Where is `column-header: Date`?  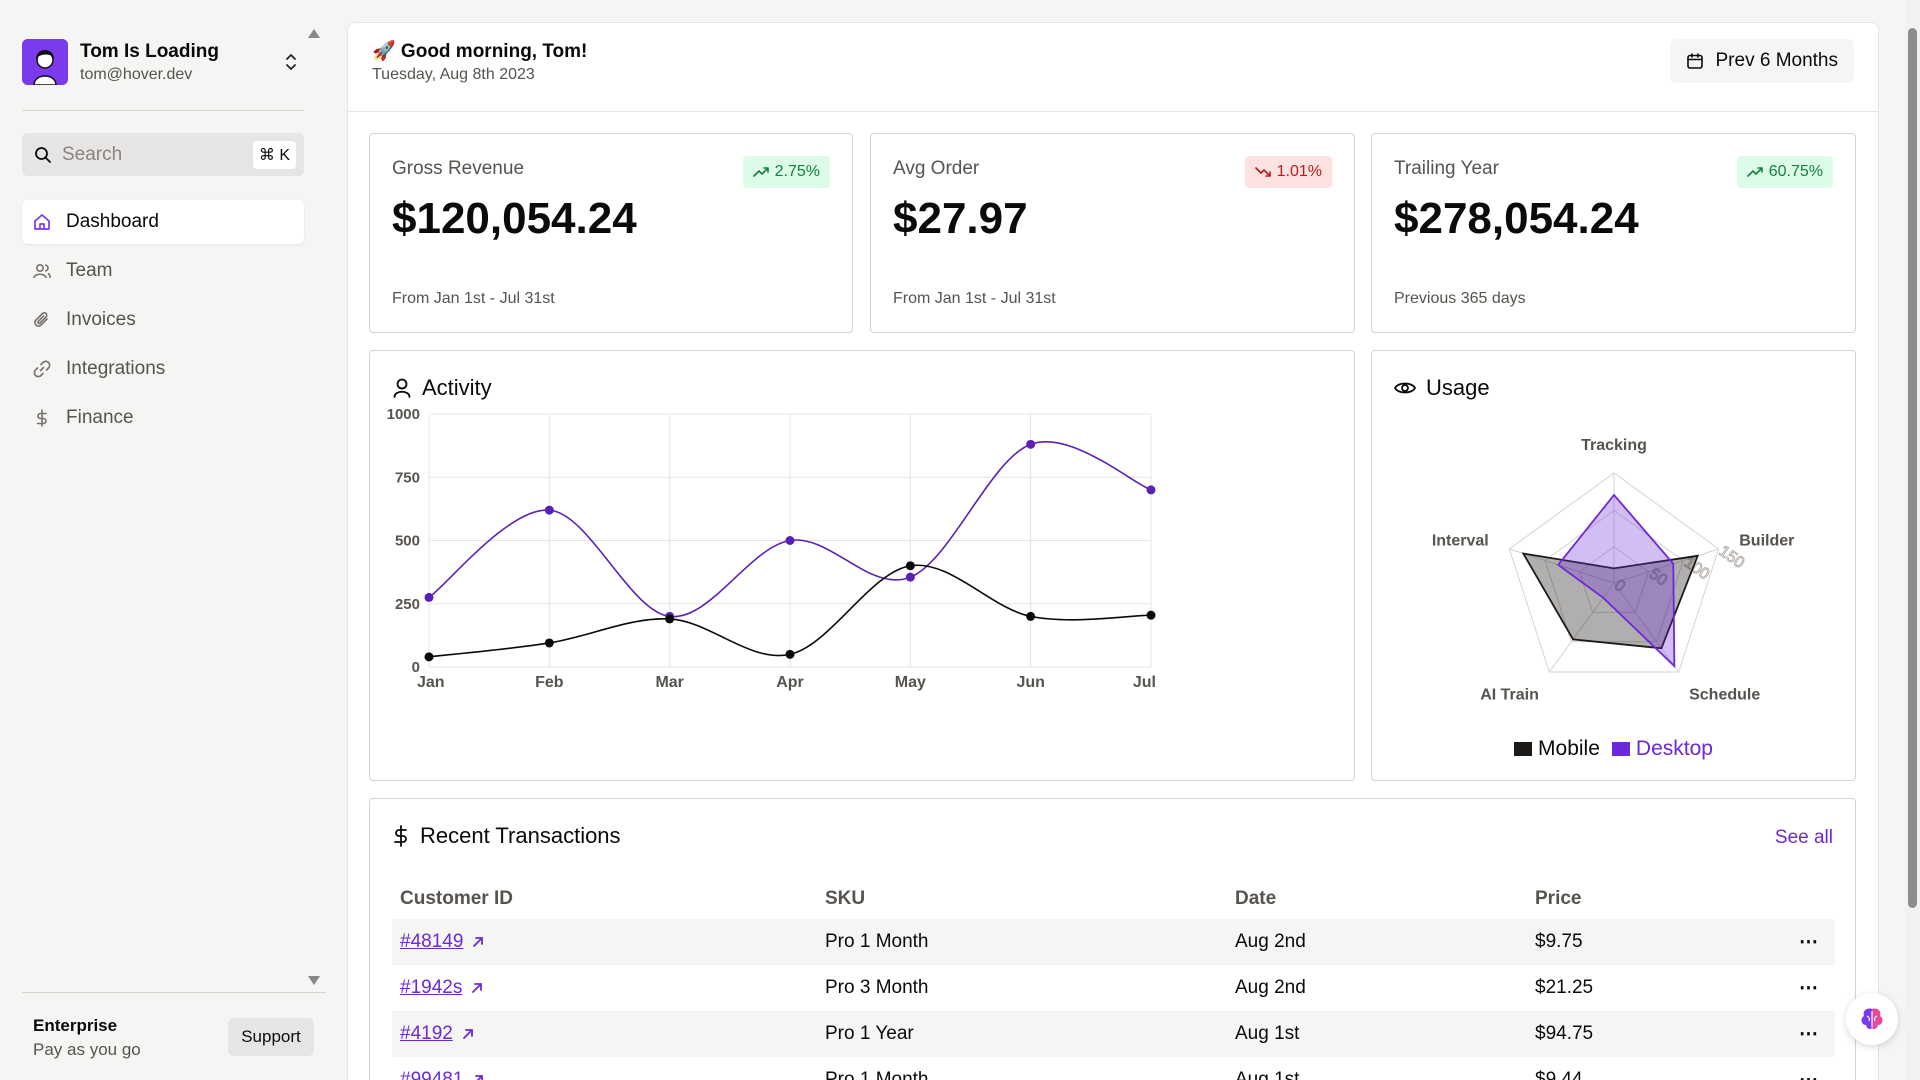 column-header: Date is located at coordinates (1377, 899).